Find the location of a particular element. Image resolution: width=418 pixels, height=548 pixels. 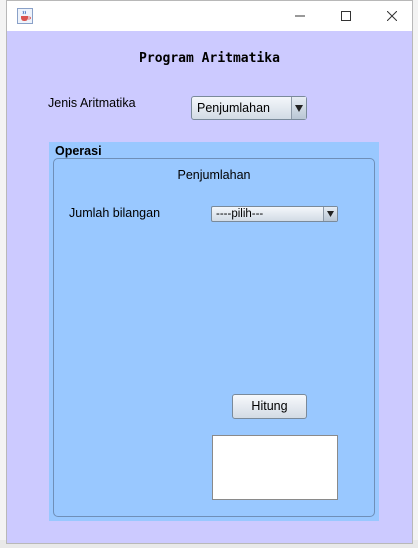

jenis-aritmatika-label: Jenis Aritmatika is located at coordinates (92, 103).